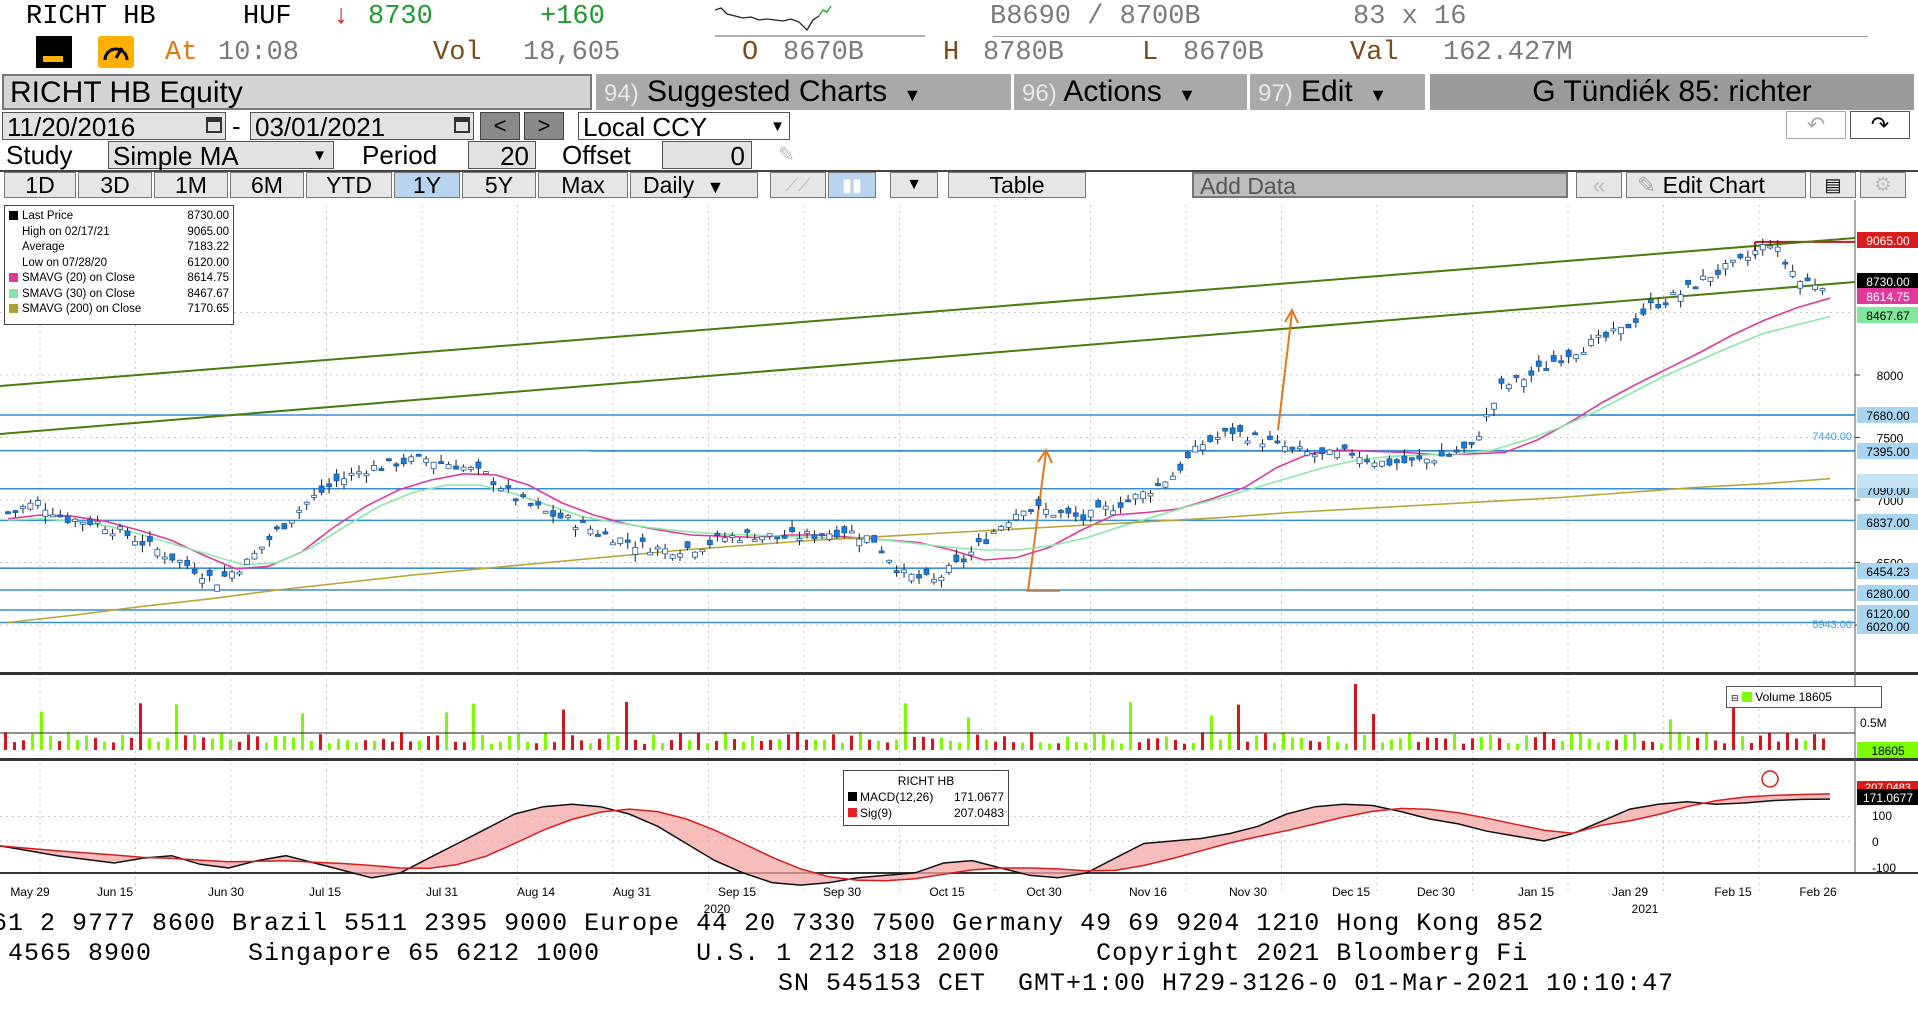  I want to click on macd-tag-label: 171.0677, so click(1888, 798).